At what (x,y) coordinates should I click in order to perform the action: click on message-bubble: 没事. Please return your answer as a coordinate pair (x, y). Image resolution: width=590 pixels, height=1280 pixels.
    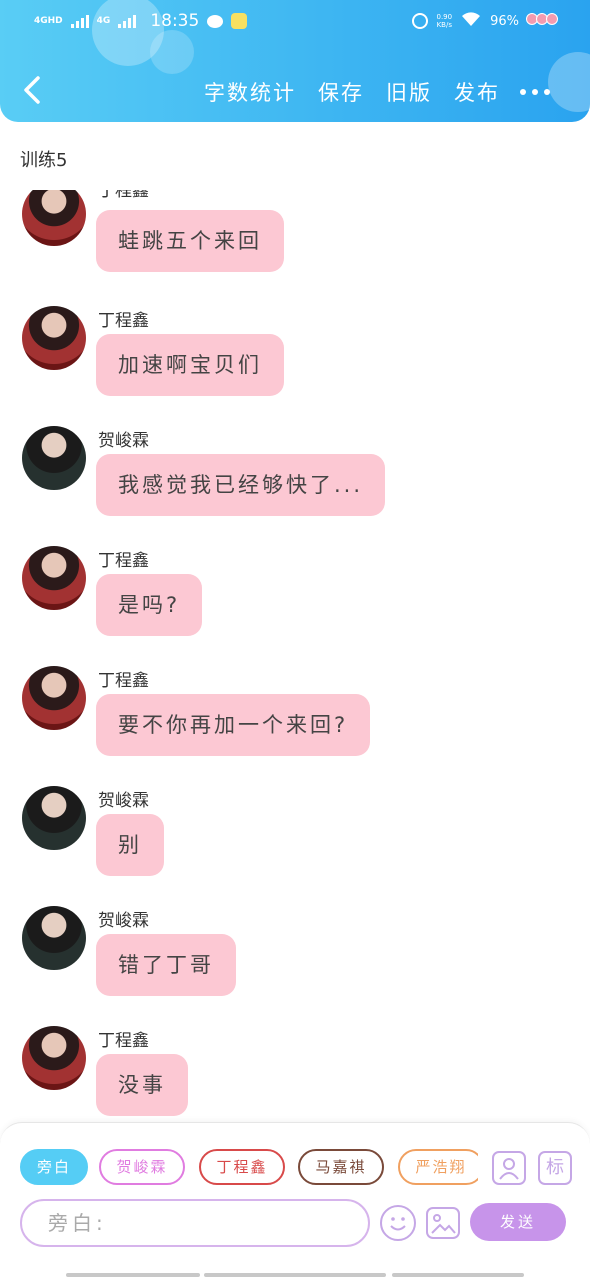
    Looking at the image, I should click on (142, 1085).